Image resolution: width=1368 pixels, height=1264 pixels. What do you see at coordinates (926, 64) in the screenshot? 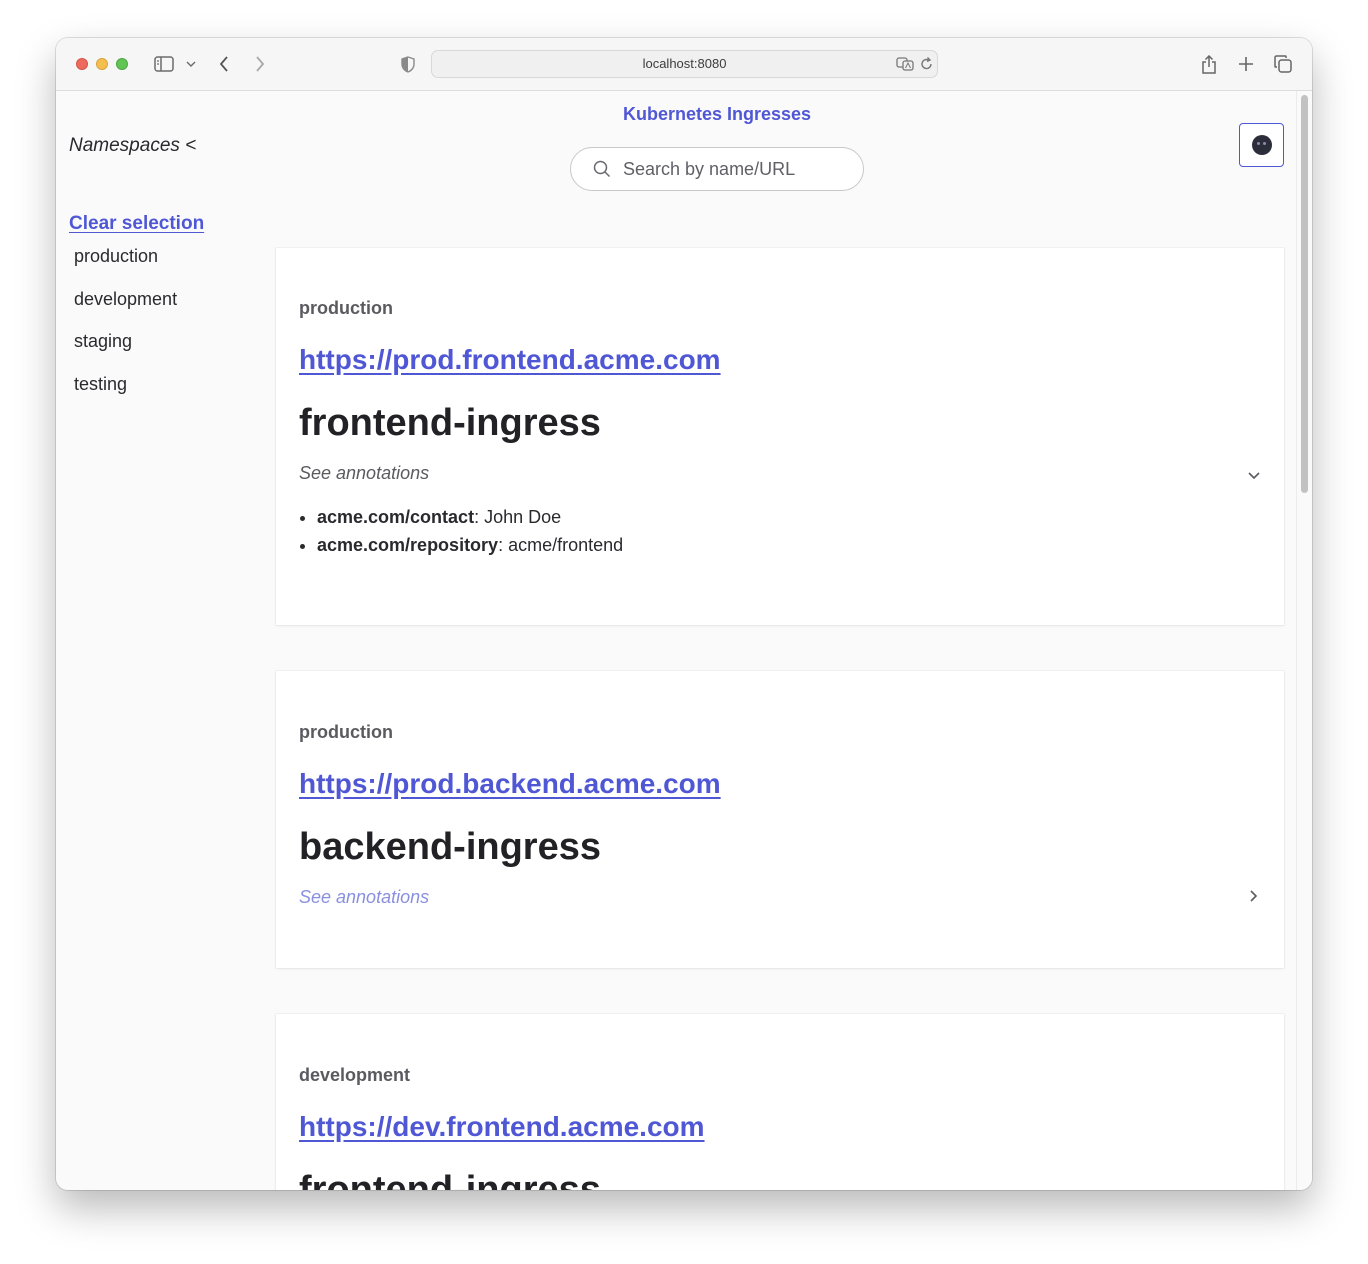
I see `reload-icon` at bounding box center [926, 64].